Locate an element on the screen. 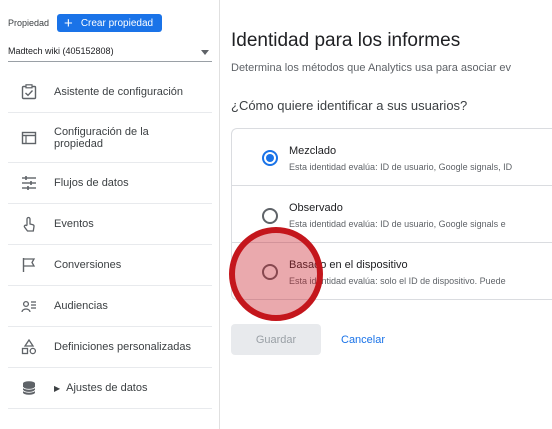  sidebar-item-property-settings: Configuración de la propiedad is located at coordinates (110, 138).